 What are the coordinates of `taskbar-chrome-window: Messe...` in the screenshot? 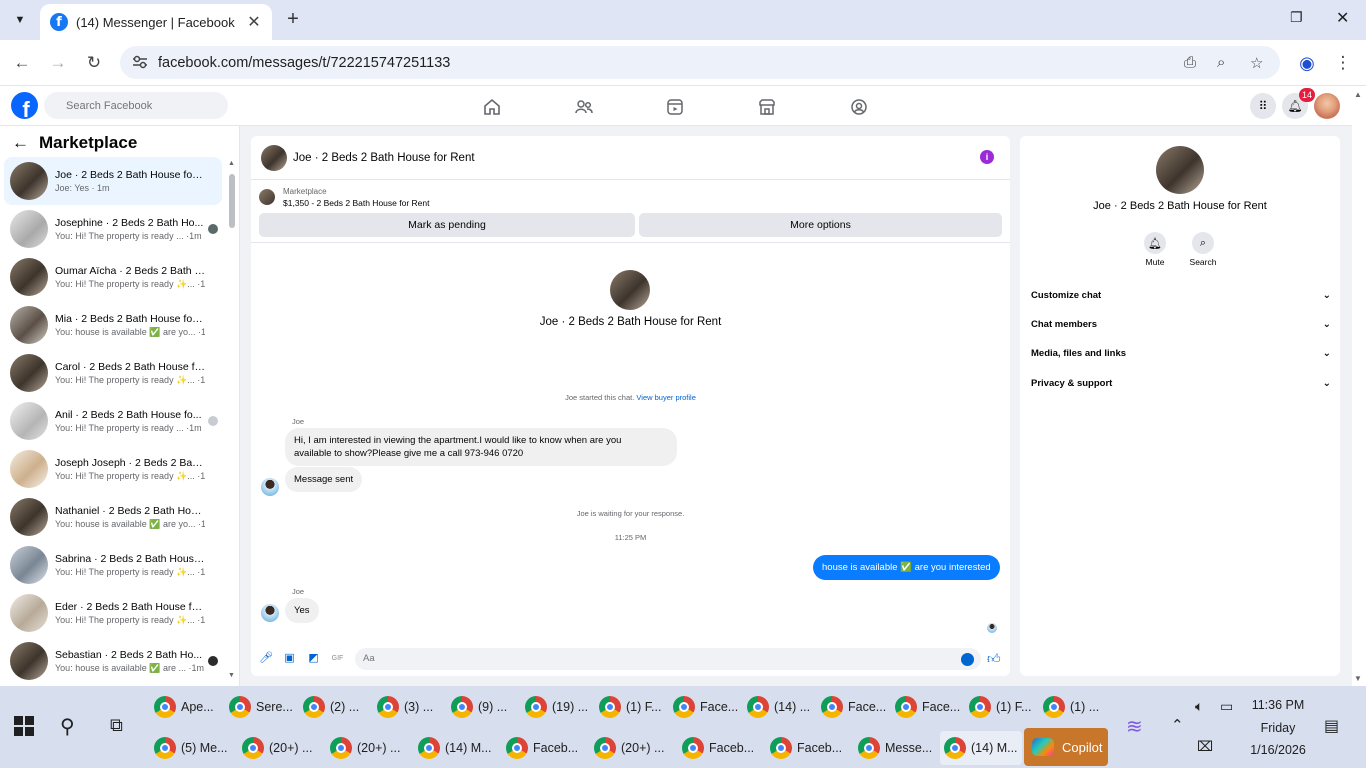 It's located at (896, 748).